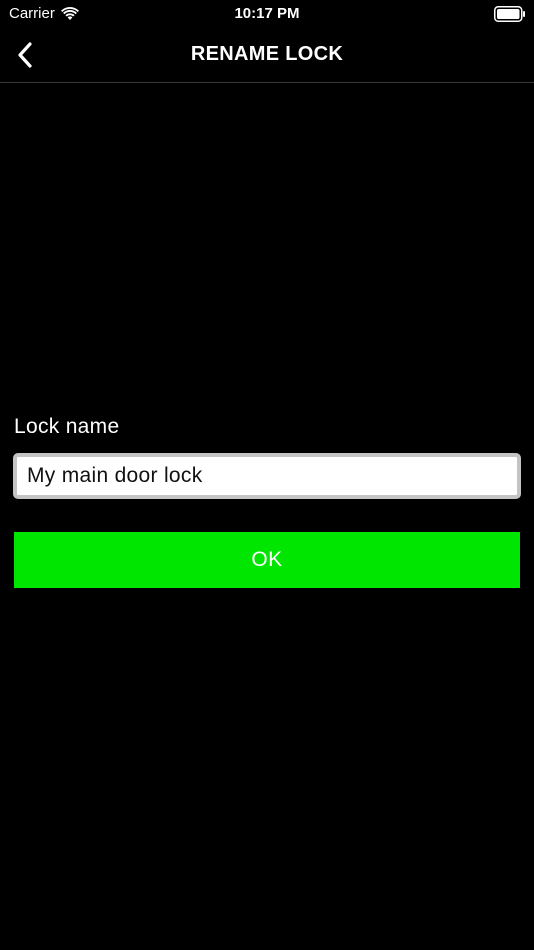 This screenshot has width=534, height=950. What do you see at coordinates (509, 14) in the screenshot?
I see `battery-full-icon` at bounding box center [509, 14].